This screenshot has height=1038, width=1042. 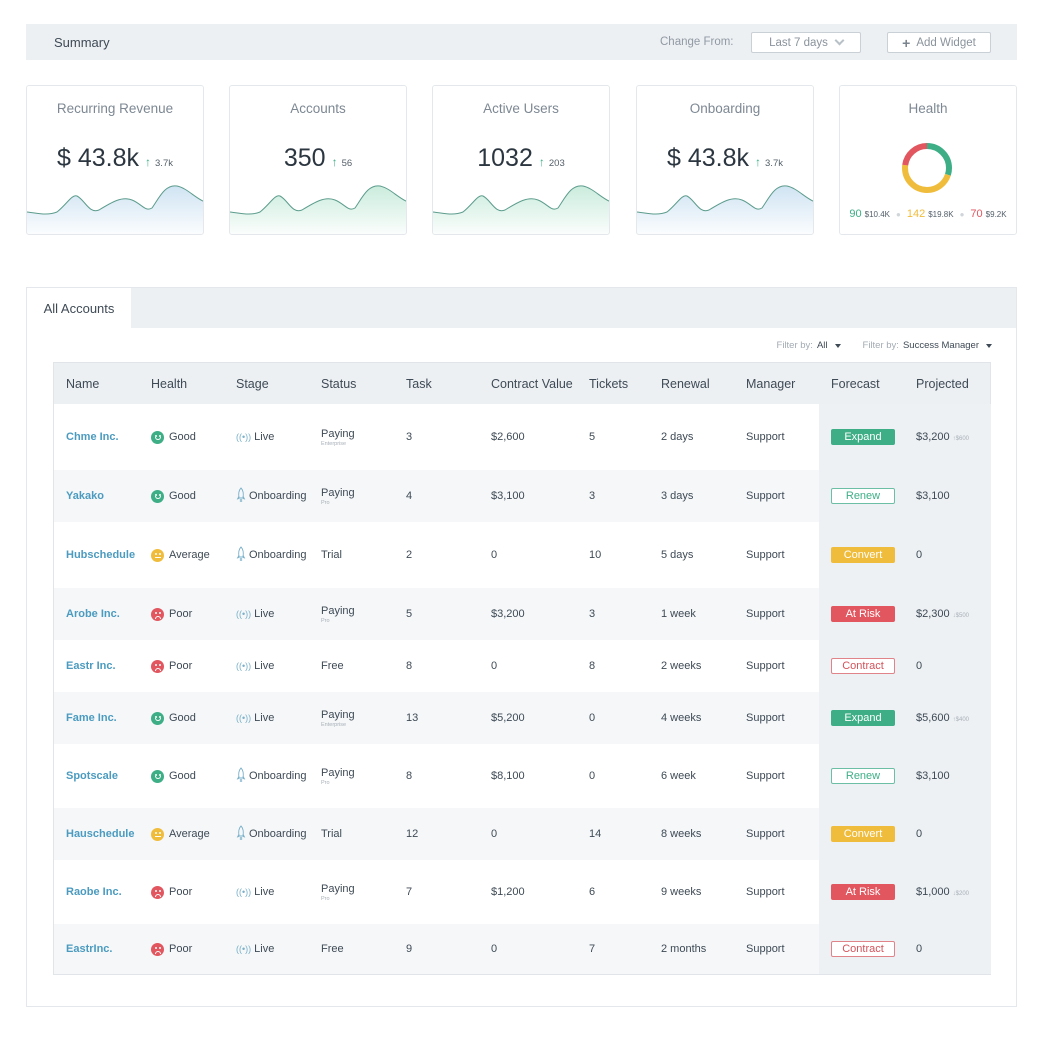 What do you see at coordinates (187, 834) in the screenshot?
I see `health-cell: Average` at bounding box center [187, 834].